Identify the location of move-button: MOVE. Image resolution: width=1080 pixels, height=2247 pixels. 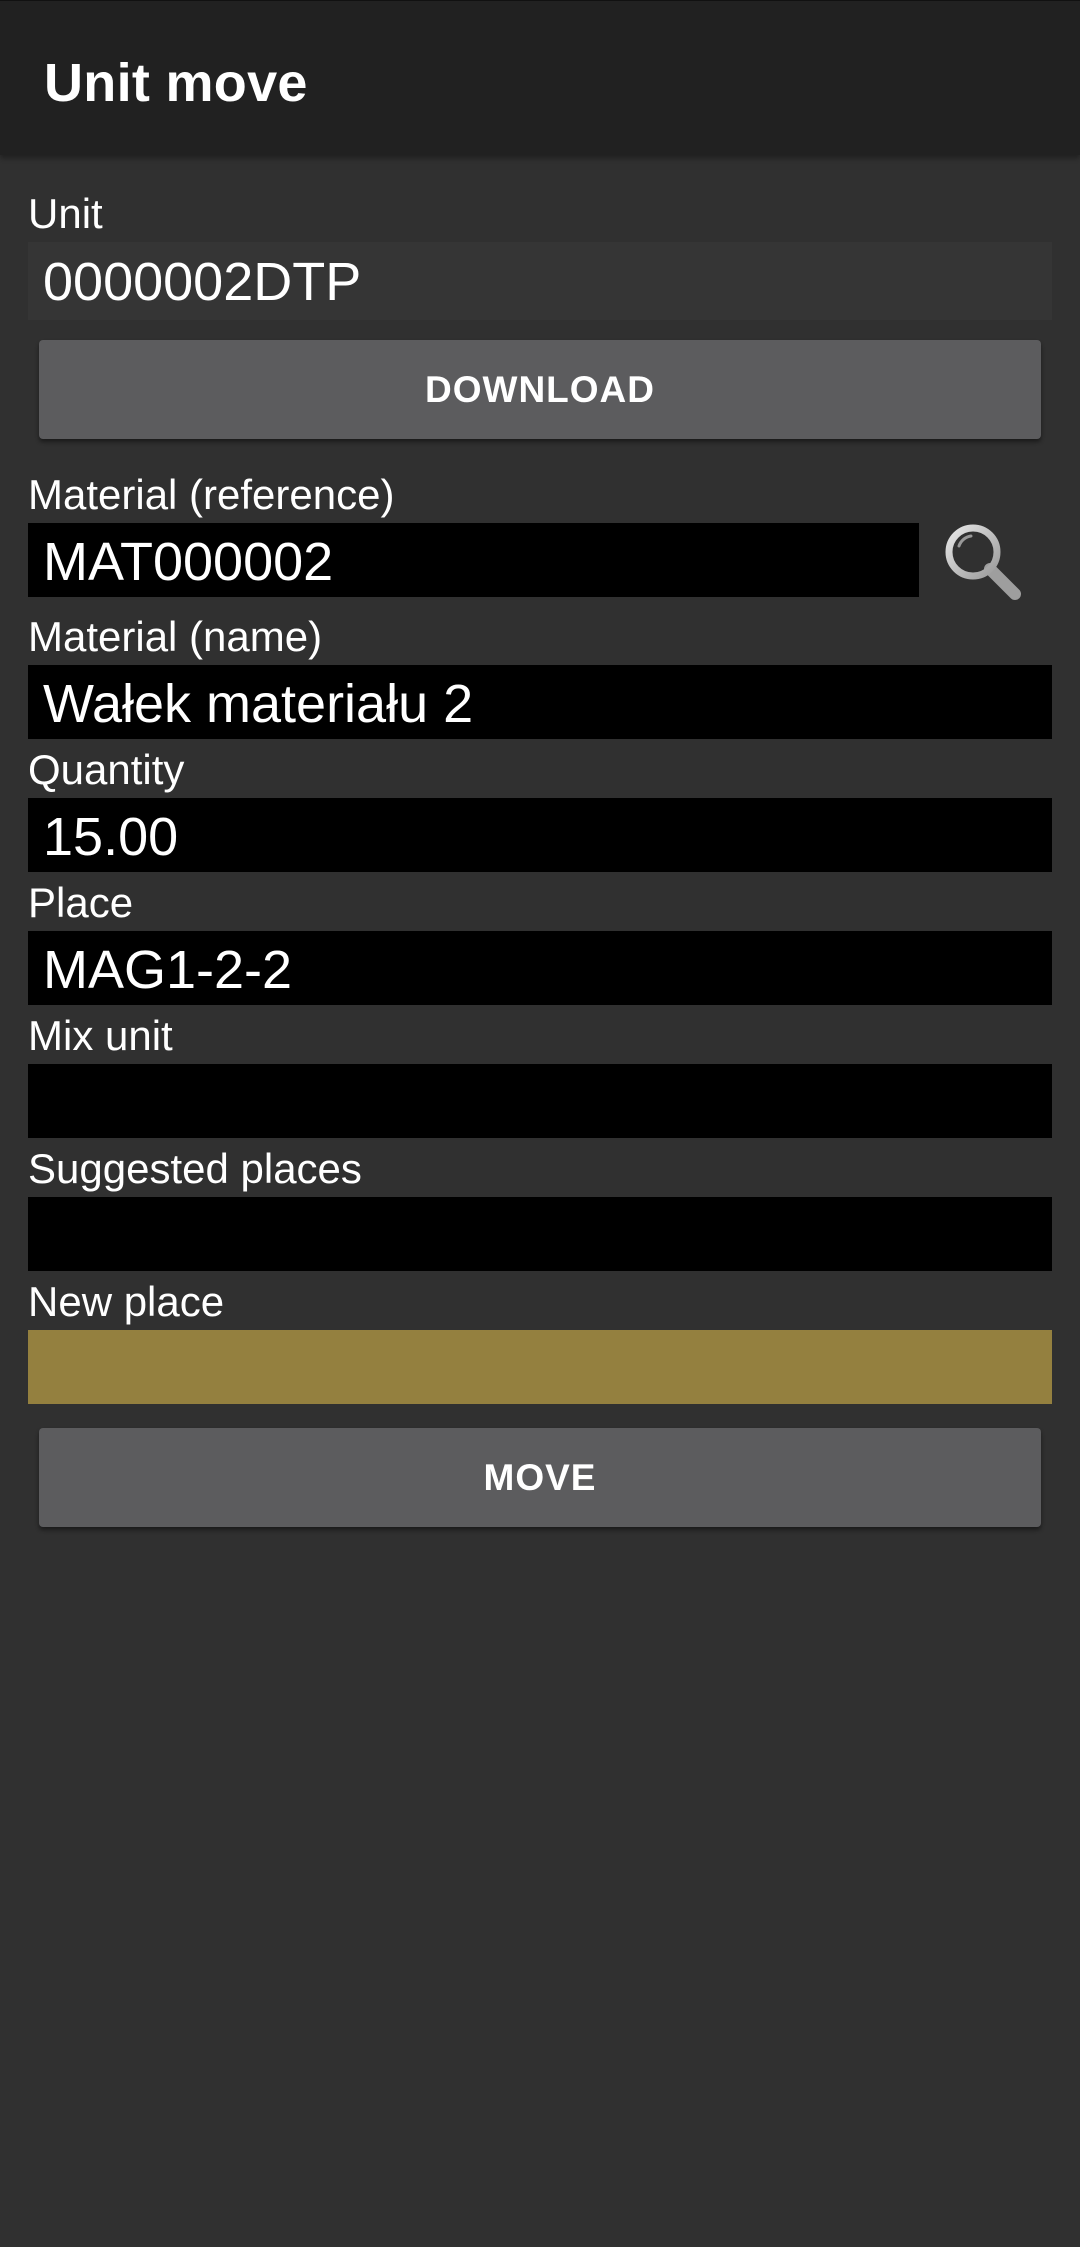
(540, 1477).